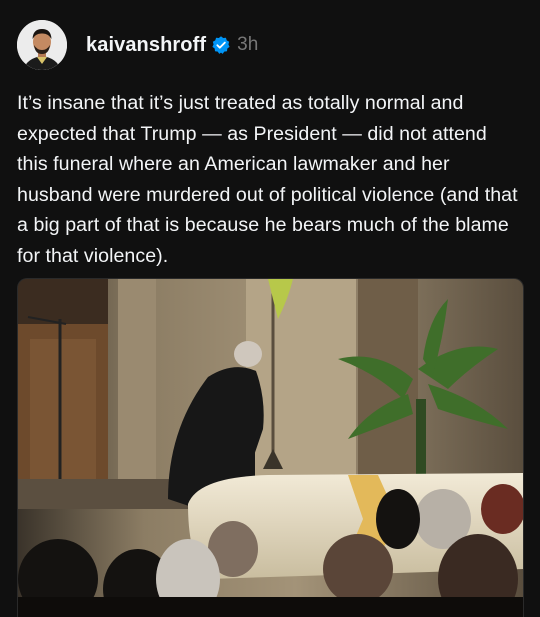 The width and height of the screenshot is (540, 617). I want to click on profile-avatar-icon, so click(42, 45).